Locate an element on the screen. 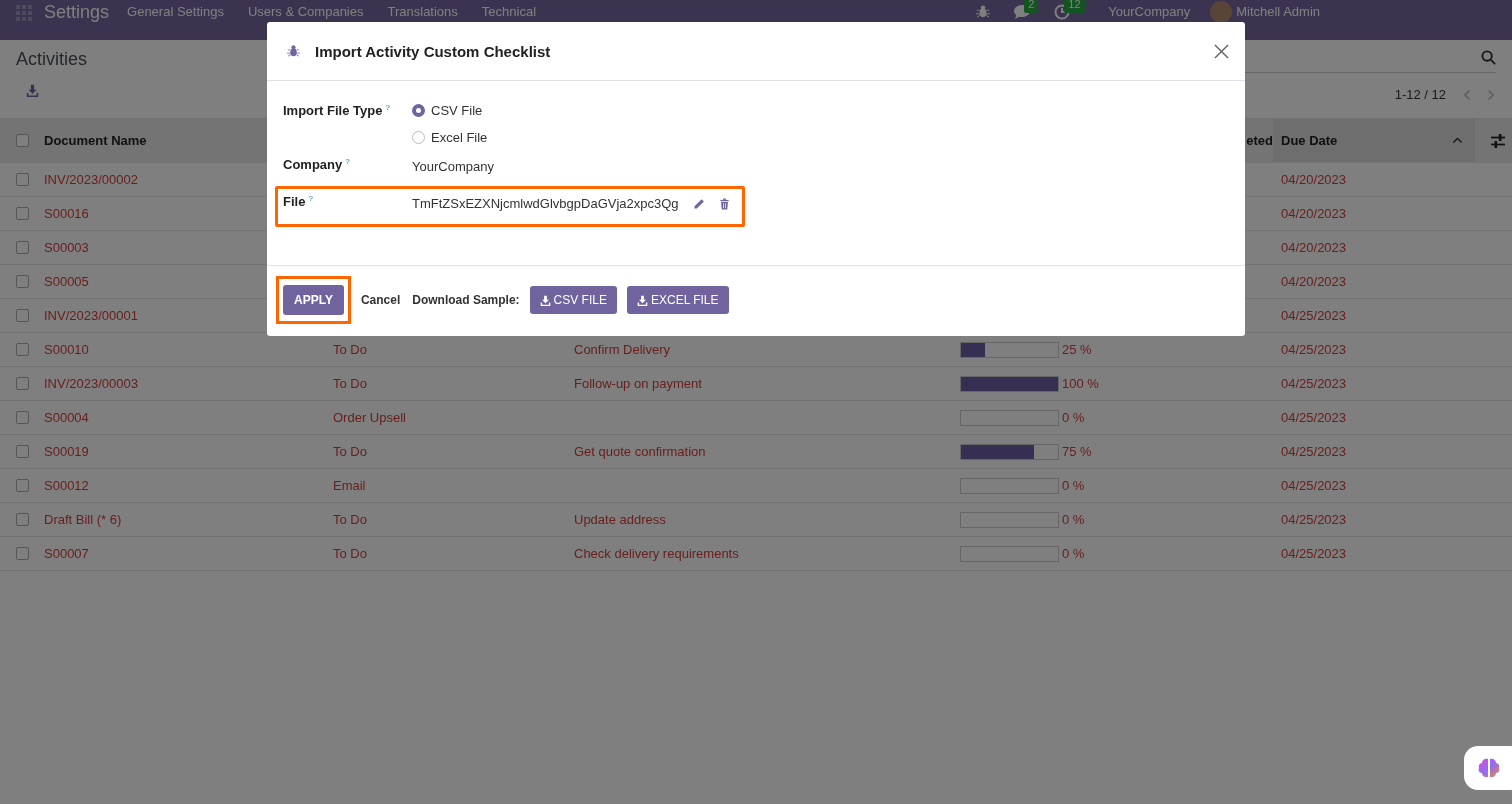 Image resolution: width=1512 pixels, height=804 pixels. file-name: TmFtZSxEZXNjcmlwdGlvbgpDaGVja2xpc3Qg is located at coordinates (545, 203).